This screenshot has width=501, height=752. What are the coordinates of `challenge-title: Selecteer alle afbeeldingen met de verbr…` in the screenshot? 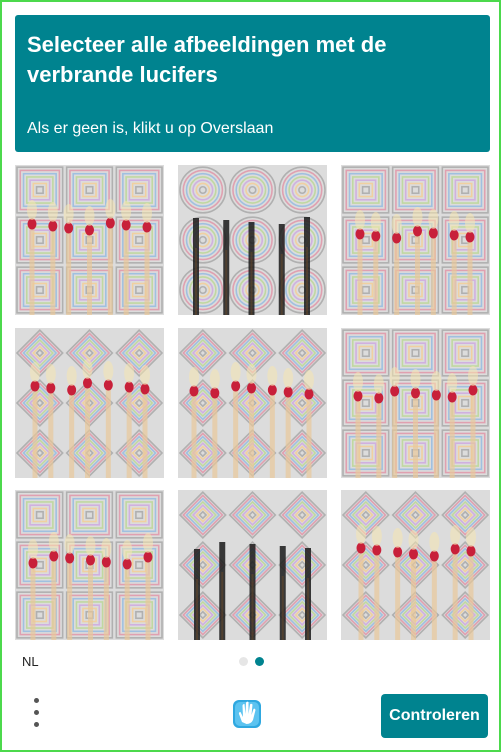 It's located at (207, 59).